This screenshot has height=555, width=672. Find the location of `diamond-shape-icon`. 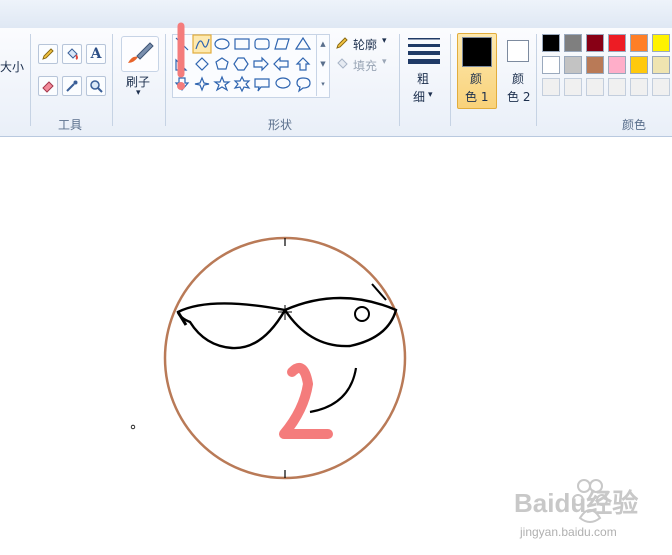

diamond-shape-icon is located at coordinates (202, 64).